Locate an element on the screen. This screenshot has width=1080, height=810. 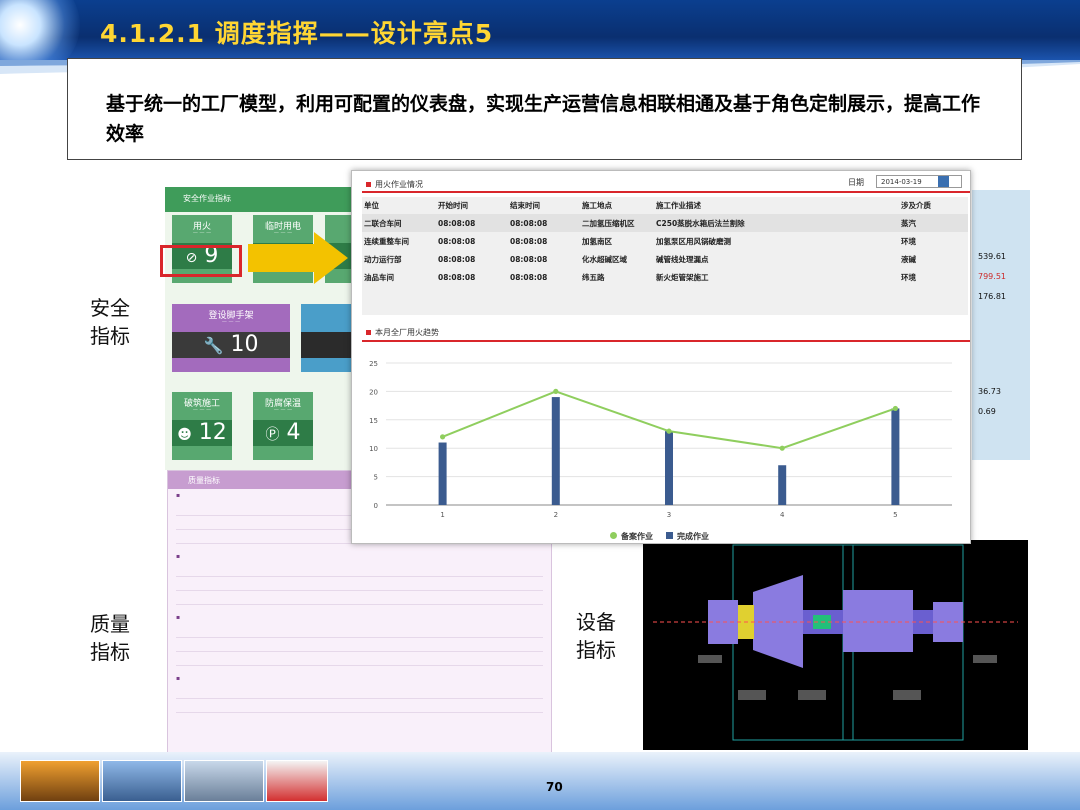
table-cell: 二联合车间 is located at coordinates (399, 223).